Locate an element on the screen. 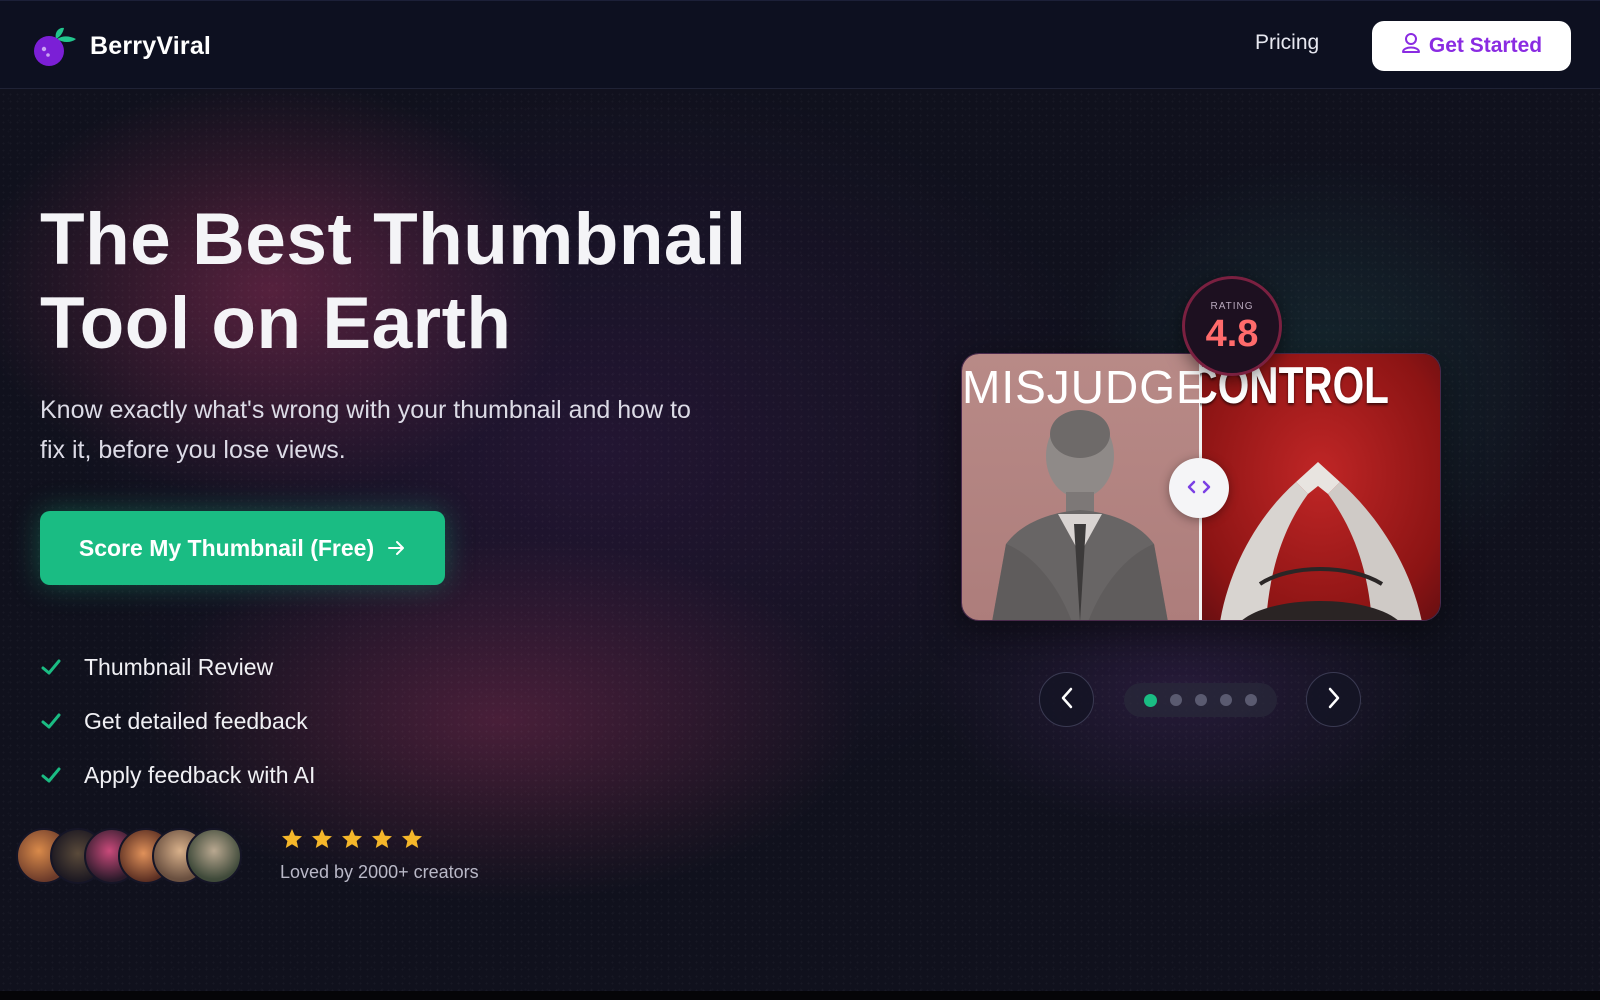 The height and width of the screenshot is (1000, 1600). rating-badge: RATING 4.8 is located at coordinates (1232, 326).